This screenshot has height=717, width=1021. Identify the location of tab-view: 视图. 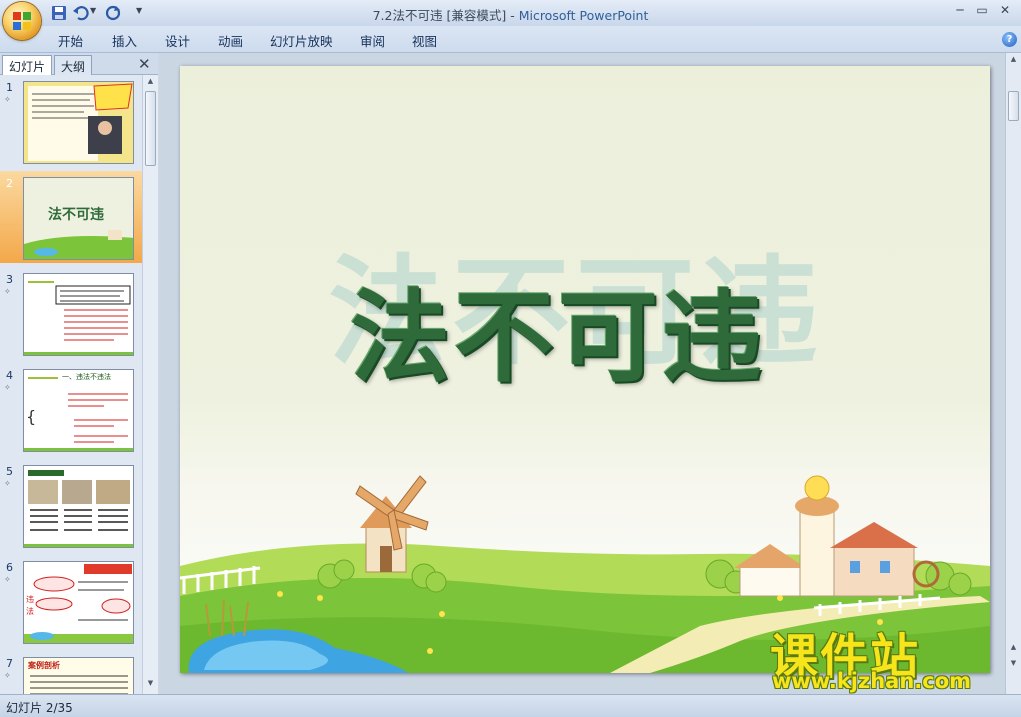
(424, 40).